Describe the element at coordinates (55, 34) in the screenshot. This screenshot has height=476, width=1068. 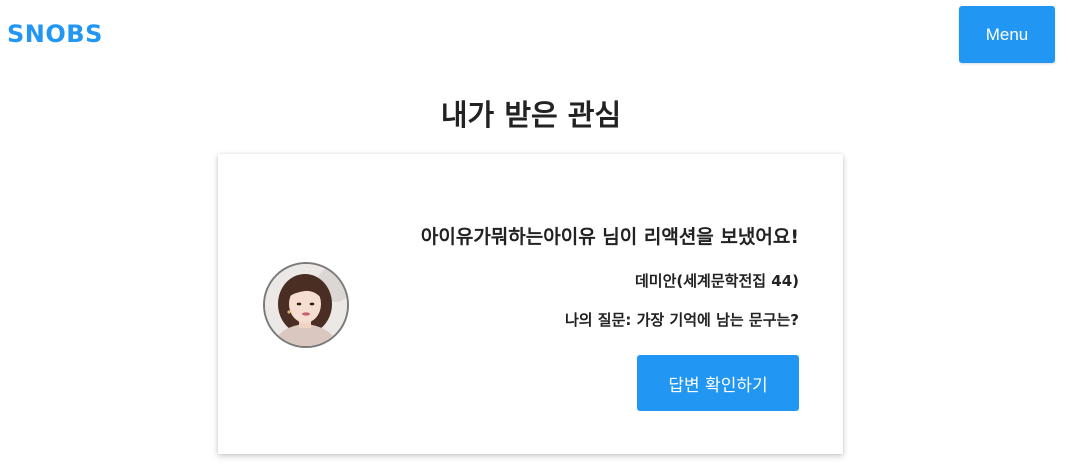
I see `logo: SNOBS` at that location.